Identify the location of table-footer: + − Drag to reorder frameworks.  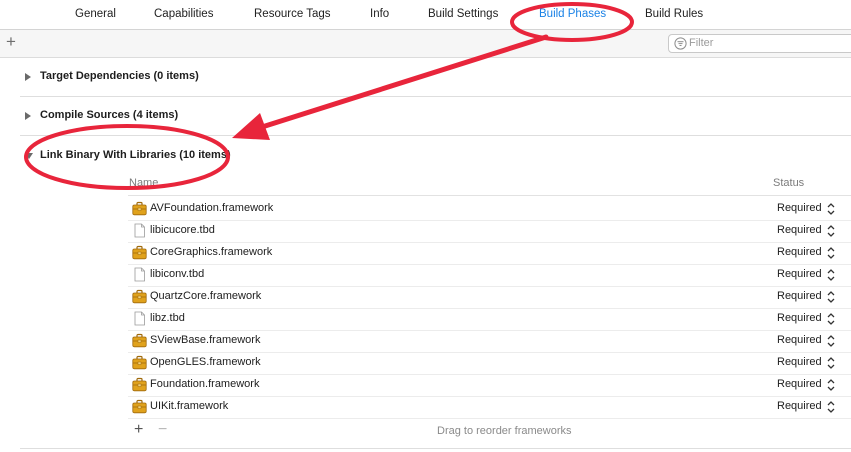
(489, 431).